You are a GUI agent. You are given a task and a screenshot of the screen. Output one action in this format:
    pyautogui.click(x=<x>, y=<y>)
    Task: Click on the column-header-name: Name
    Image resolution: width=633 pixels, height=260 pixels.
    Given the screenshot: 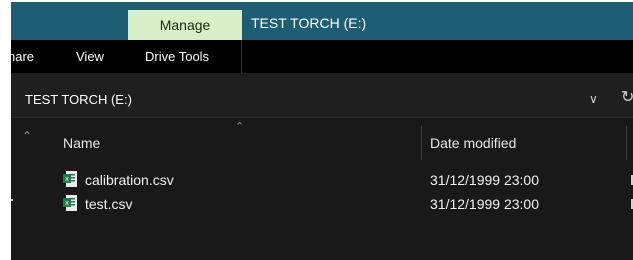 What is the action you would take?
    pyautogui.click(x=81, y=143)
    